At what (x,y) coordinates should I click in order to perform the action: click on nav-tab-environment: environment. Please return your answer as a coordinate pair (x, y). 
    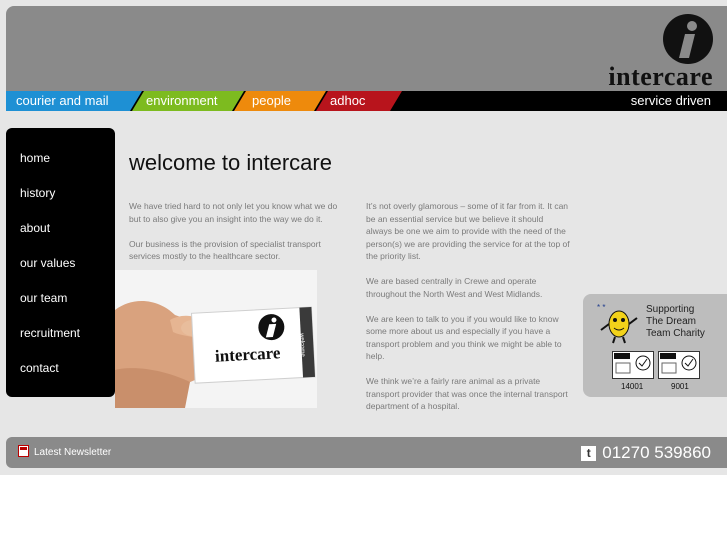
    Looking at the image, I should click on (188, 101).